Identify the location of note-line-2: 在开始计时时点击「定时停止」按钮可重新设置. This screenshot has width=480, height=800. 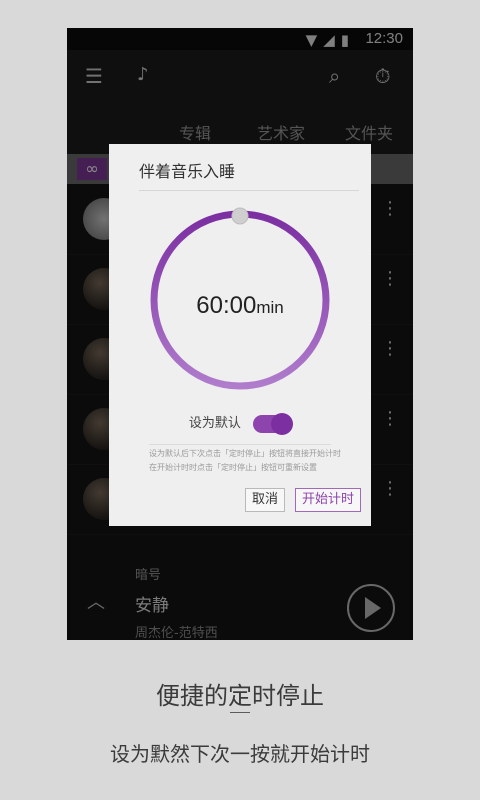
(233, 467).